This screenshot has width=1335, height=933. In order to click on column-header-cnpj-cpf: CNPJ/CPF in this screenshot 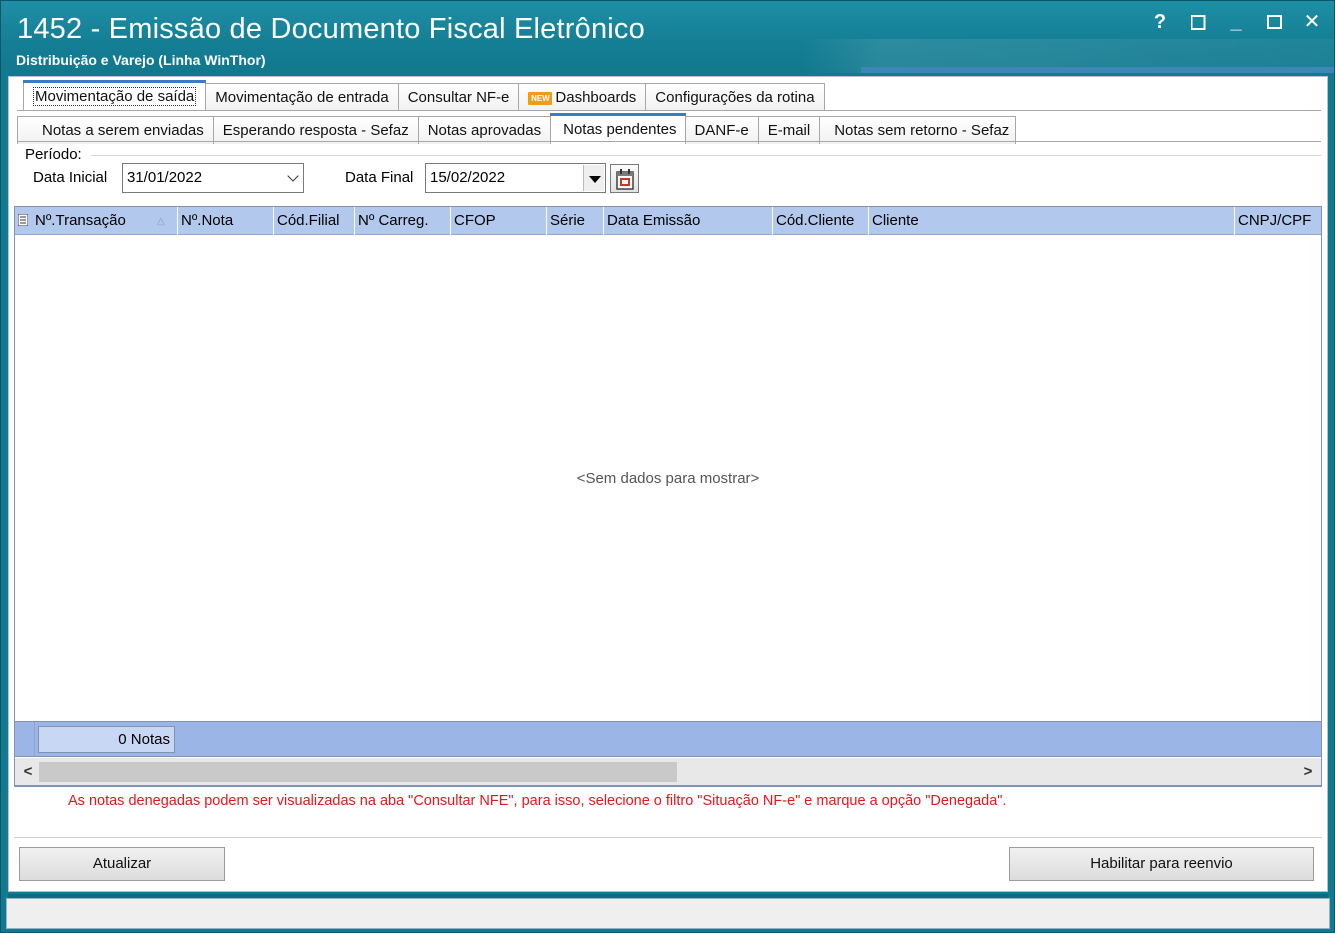, I will do `click(1278, 221)`.